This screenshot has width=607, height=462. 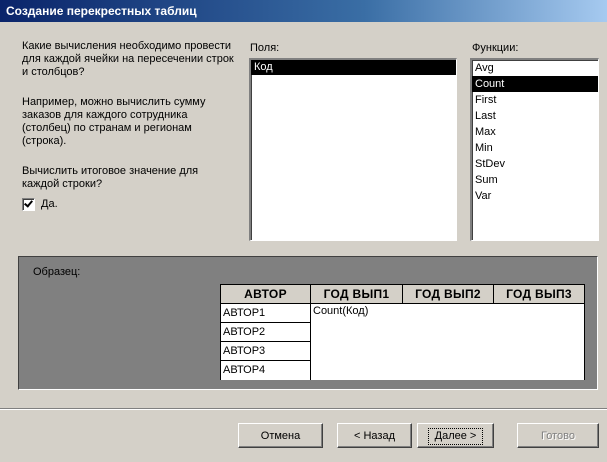 What do you see at coordinates (303, 409) in the screenshot?
I see `separator` at bounding box center [303, 409].